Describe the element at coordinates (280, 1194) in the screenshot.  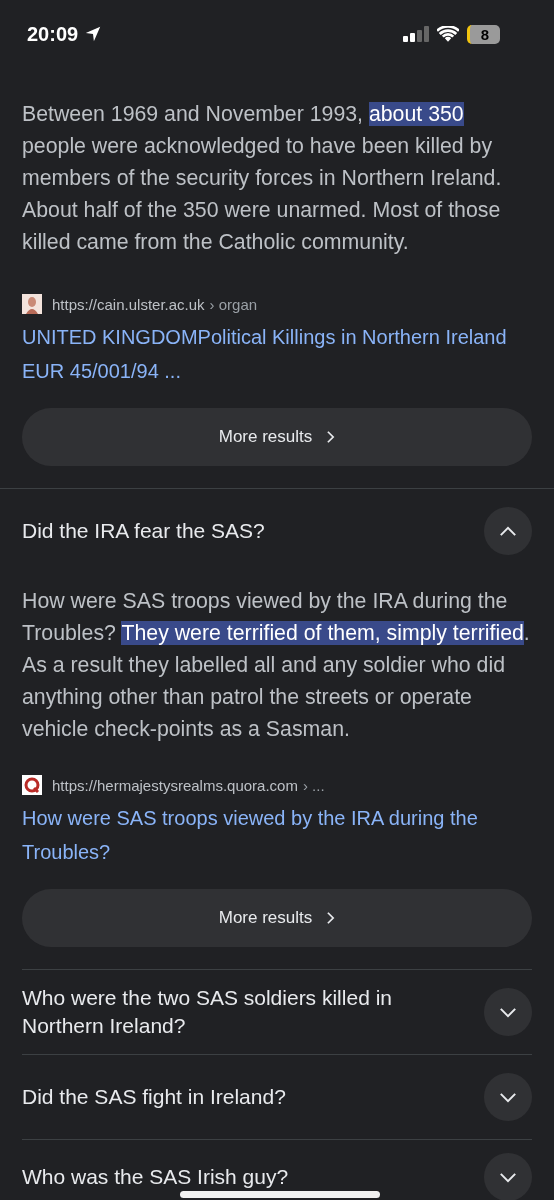
I see `home-indicator` at that location.